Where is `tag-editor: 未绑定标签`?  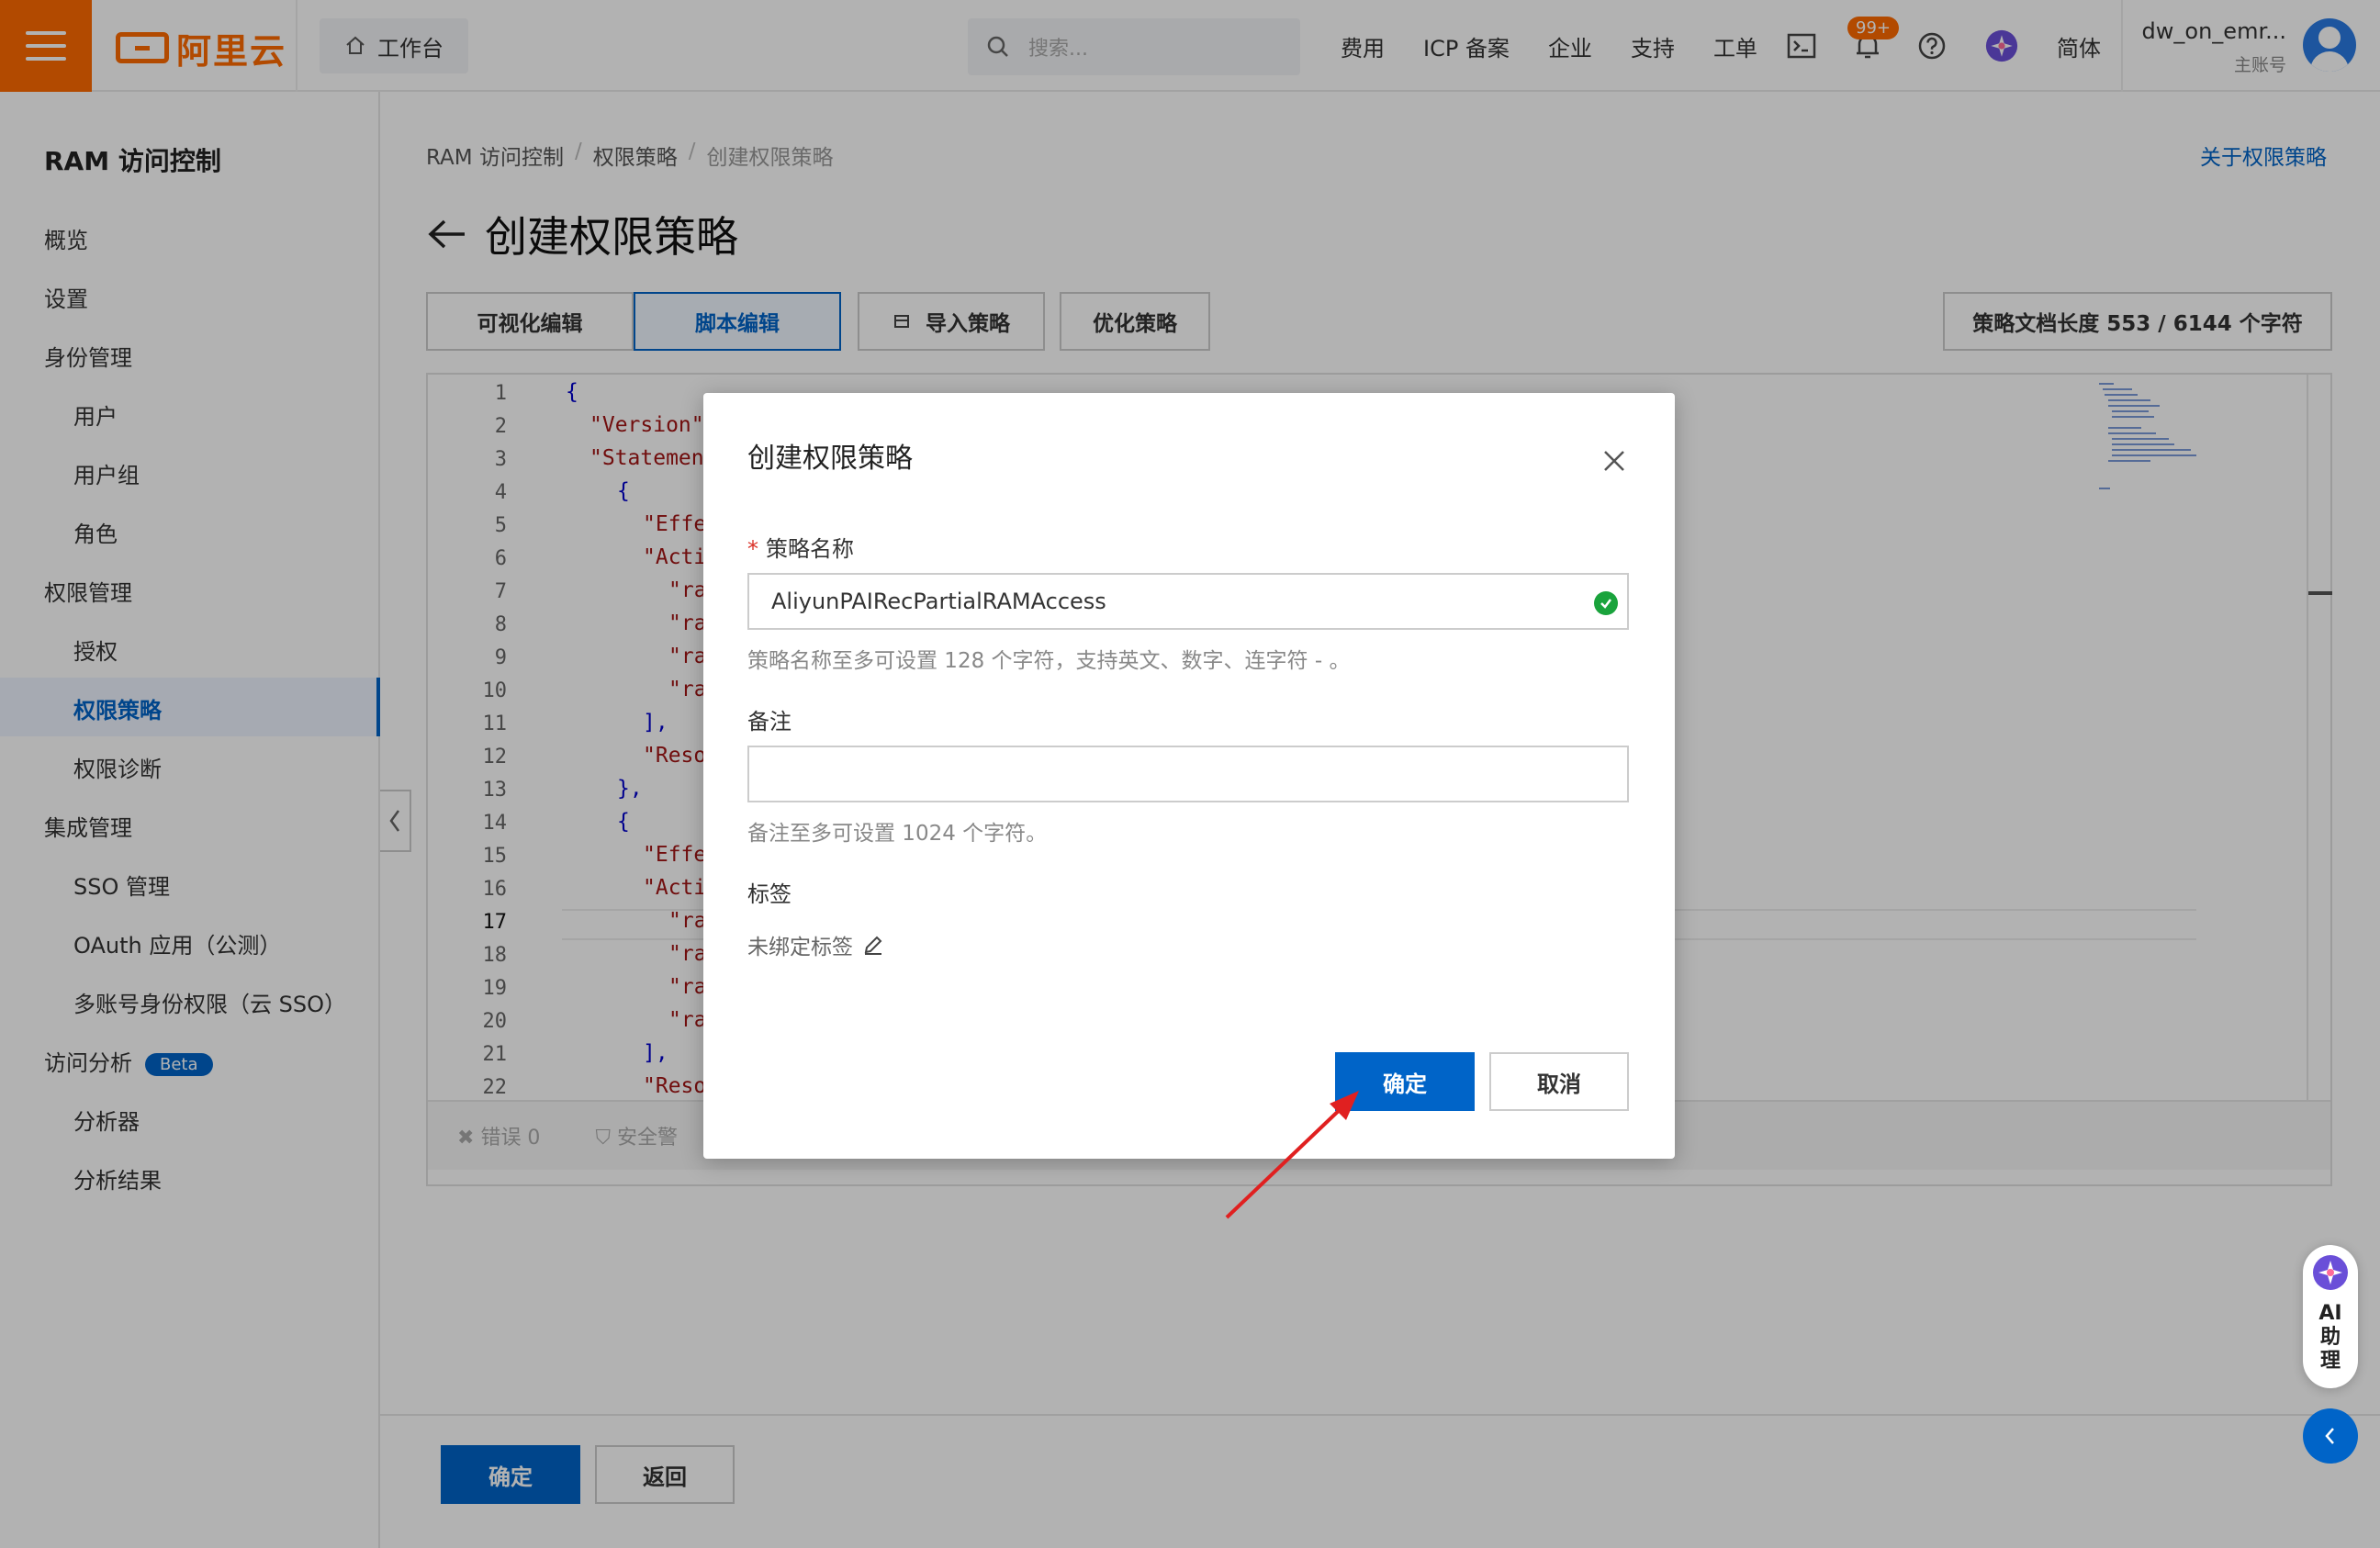
tag-editor: 未绑定标签 is located at coordinates (815, 944).